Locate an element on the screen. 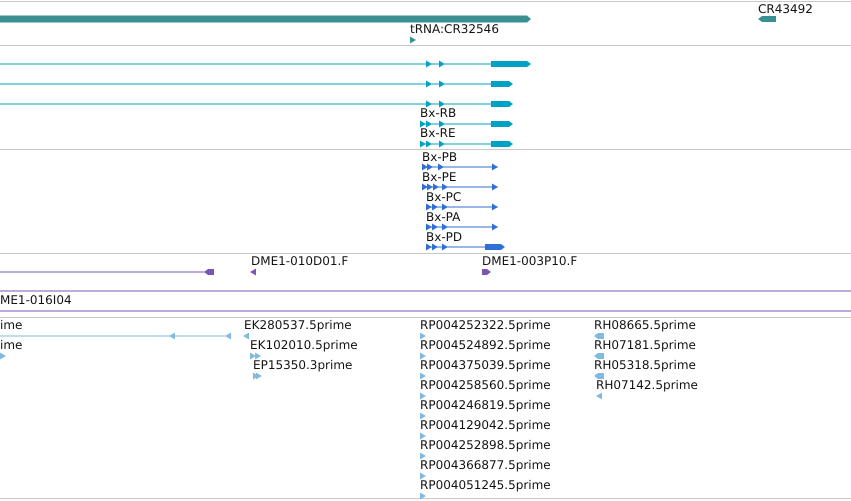 This screenshot has height=501, width=851. feature-label: RP004252322.5prime is located at coordinates (485, 325).